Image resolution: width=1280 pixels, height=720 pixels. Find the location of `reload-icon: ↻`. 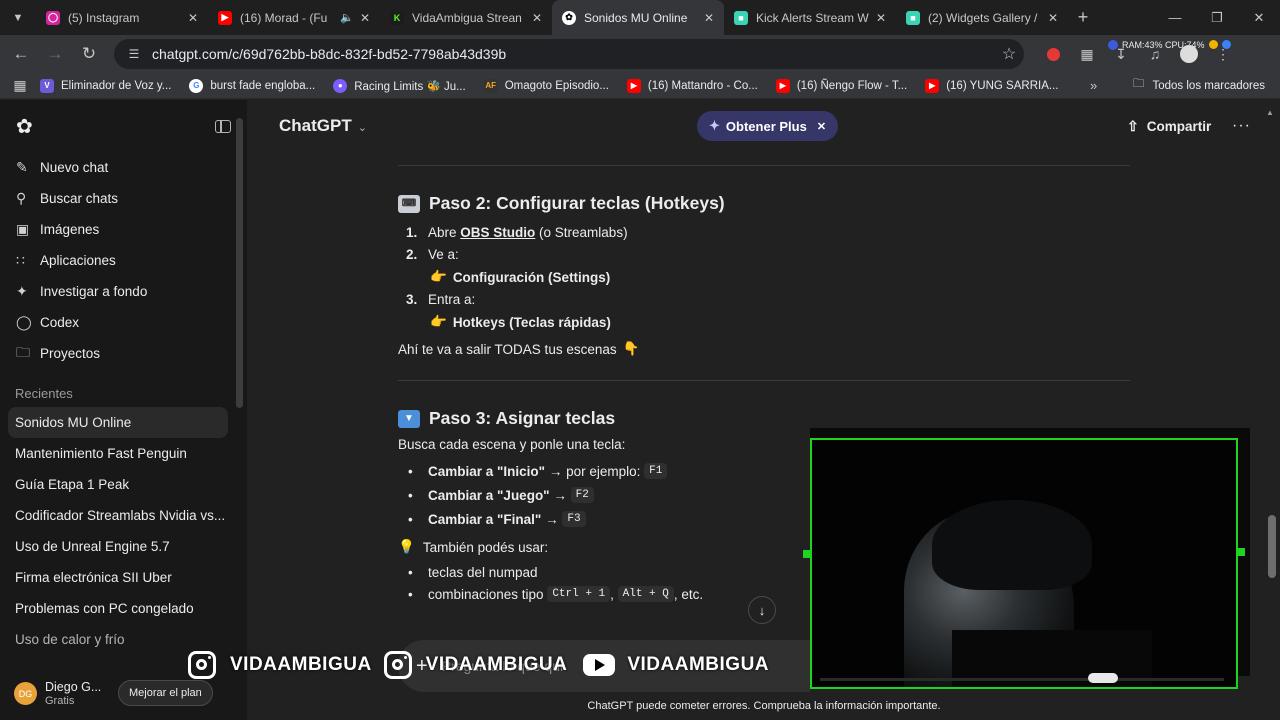

reload-icon: ↻ is located at coordinates (89, 54).